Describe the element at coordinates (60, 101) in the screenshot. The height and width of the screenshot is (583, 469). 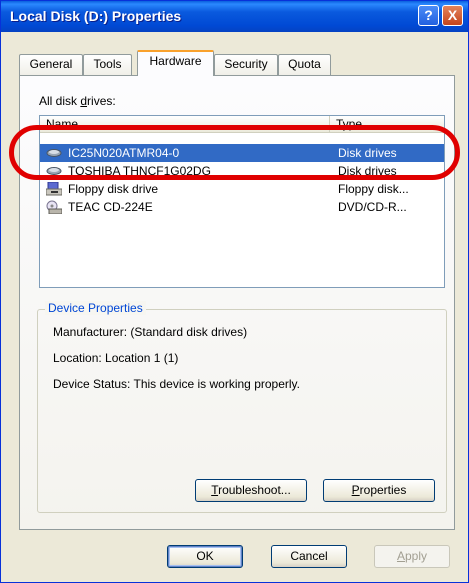
I see `all-disk-drives-label-prefix: All disk` at that location.